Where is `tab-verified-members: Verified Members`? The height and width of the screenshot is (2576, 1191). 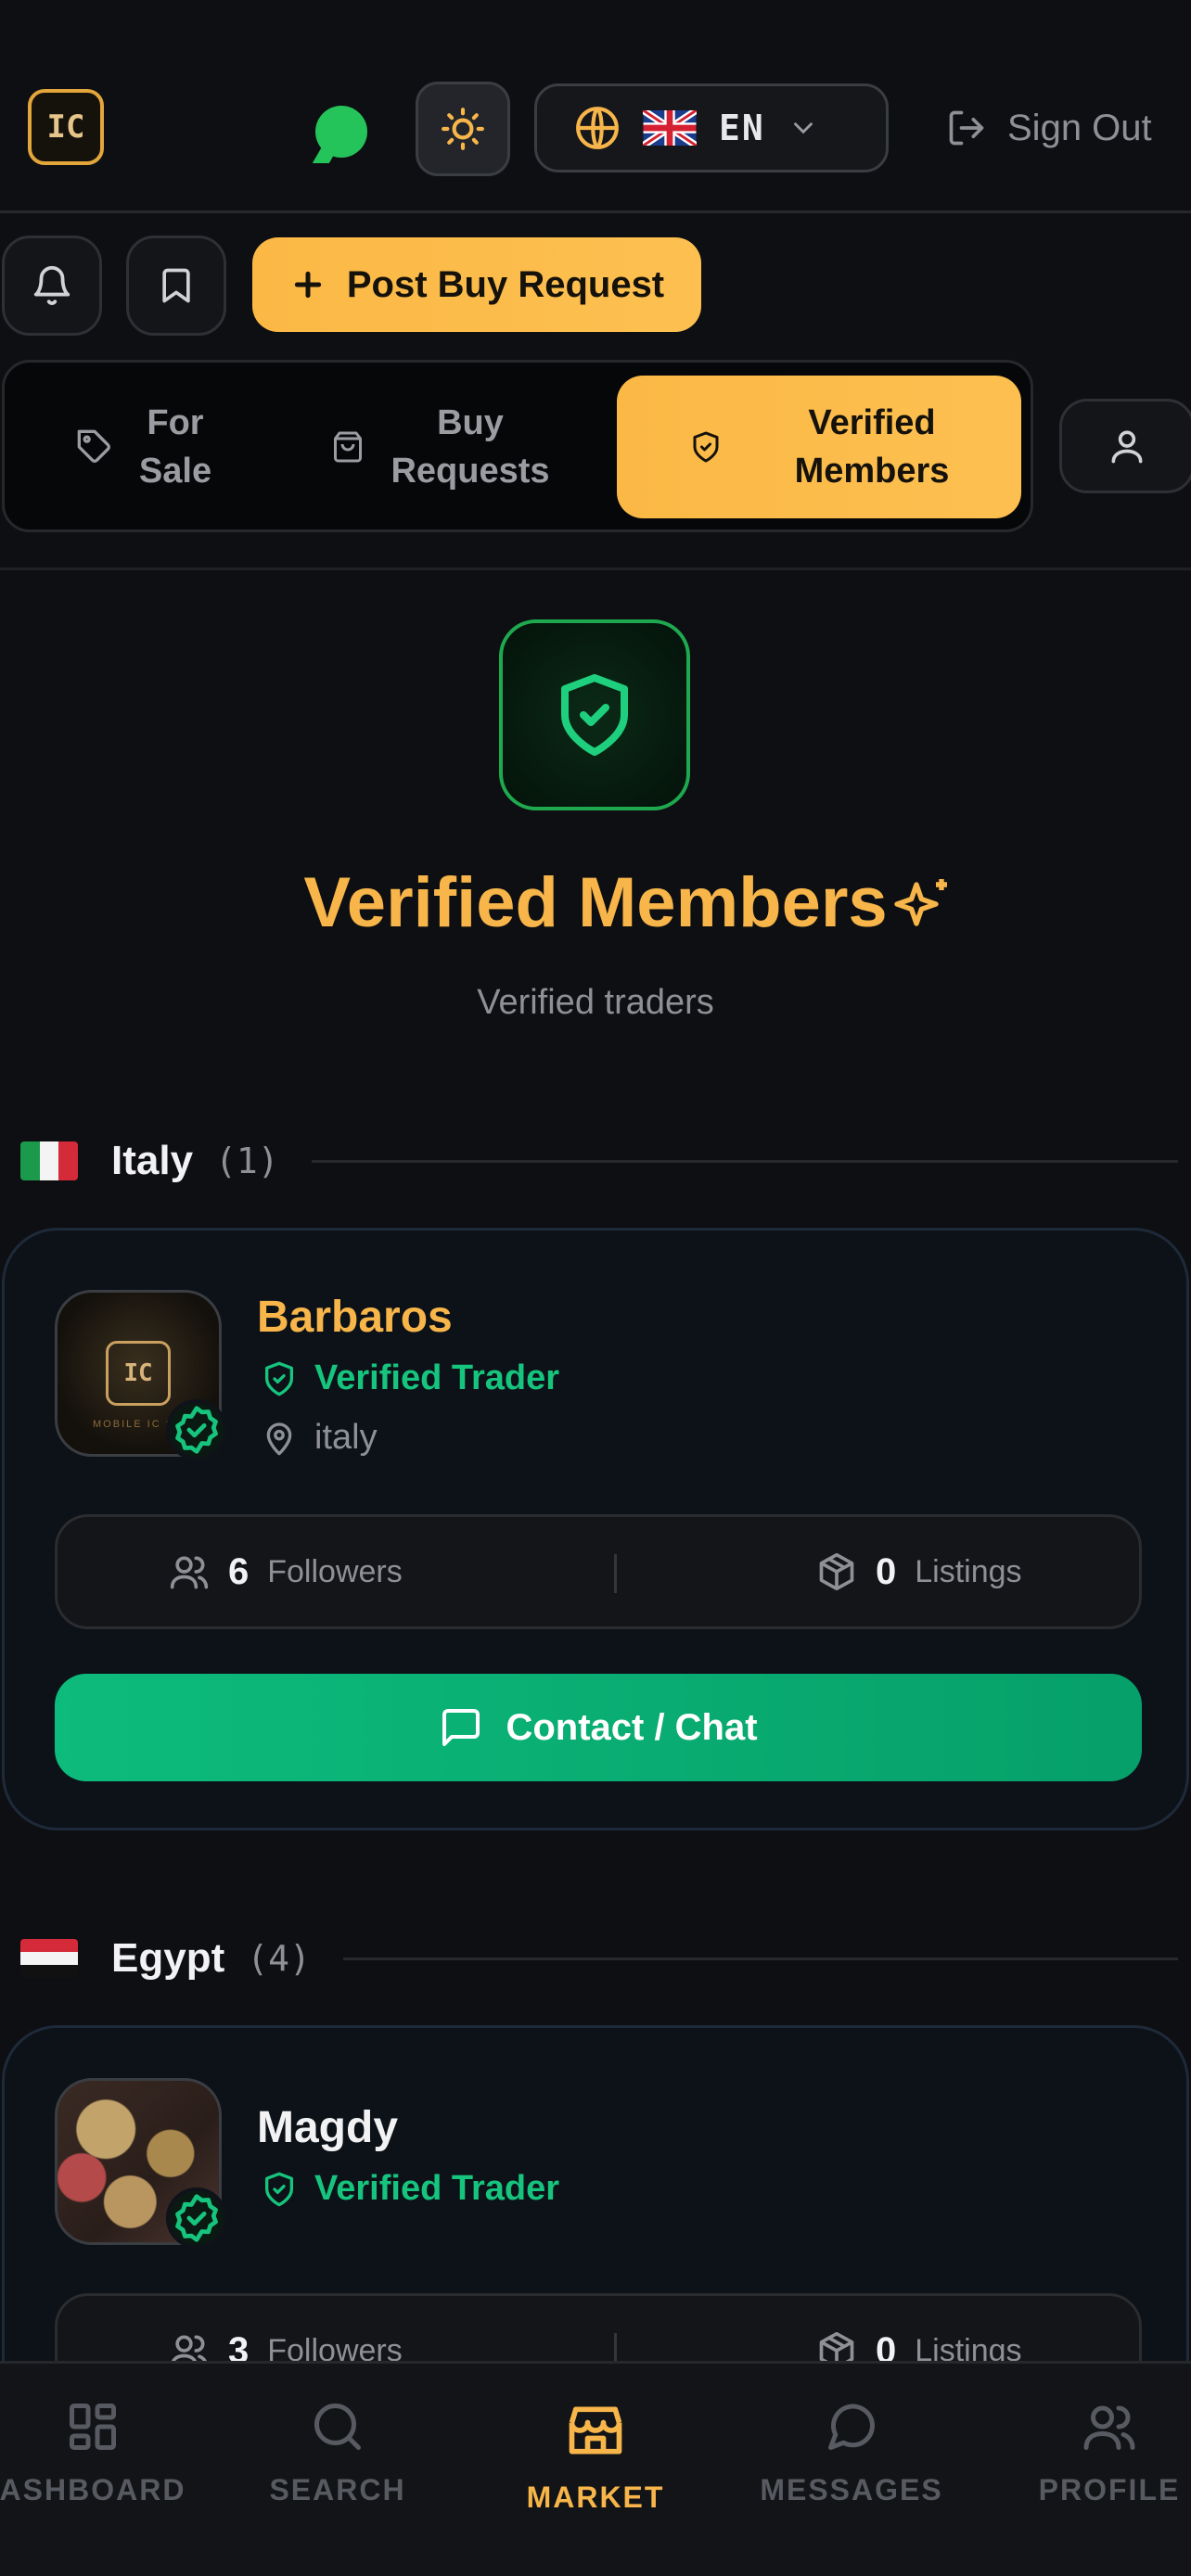
tab-verified-members: Verified Members is located at coordinates (819, 447).